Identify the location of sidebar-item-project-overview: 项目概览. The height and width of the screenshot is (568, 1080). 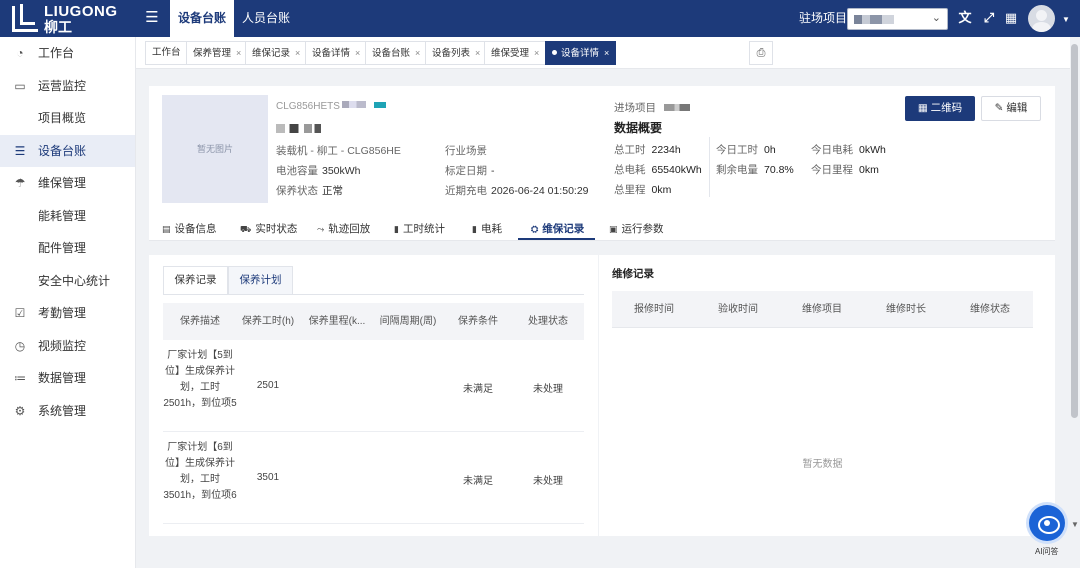
(67, 118).